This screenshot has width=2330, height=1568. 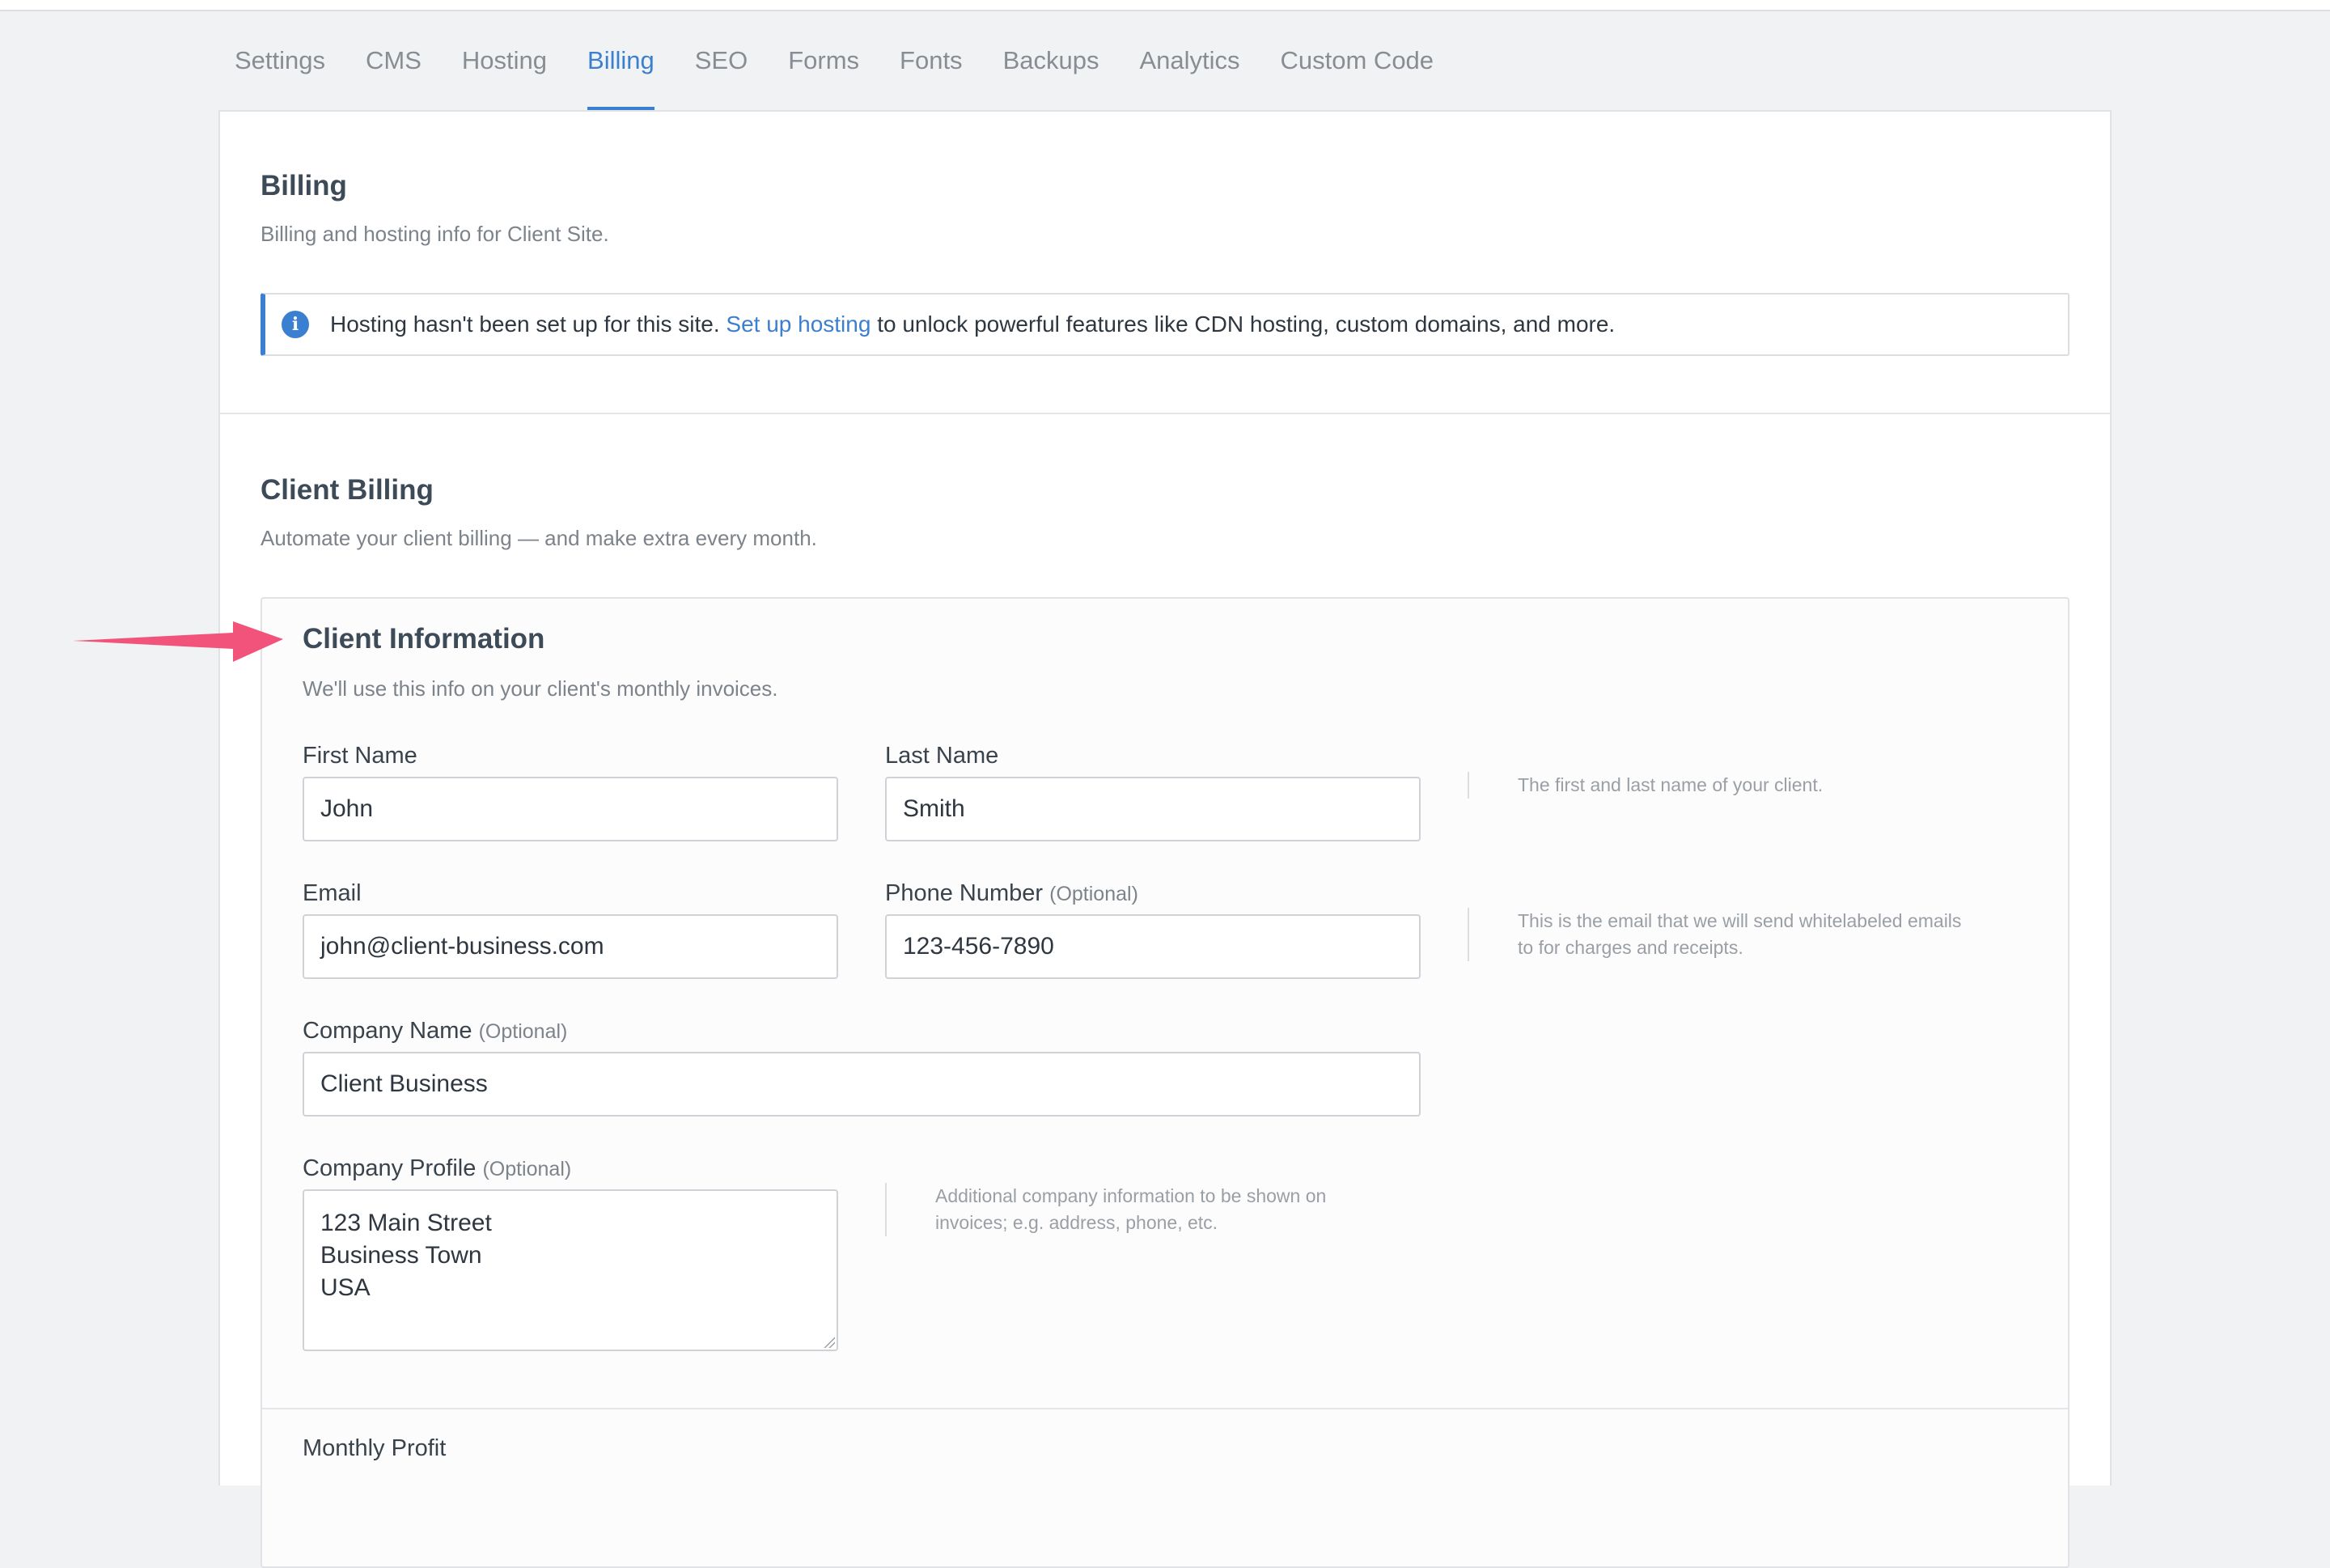 What do you see at coordinates (360, 756) in the screenshot?
I see `first-name-label: First Name` at bounding box center [360, 756].